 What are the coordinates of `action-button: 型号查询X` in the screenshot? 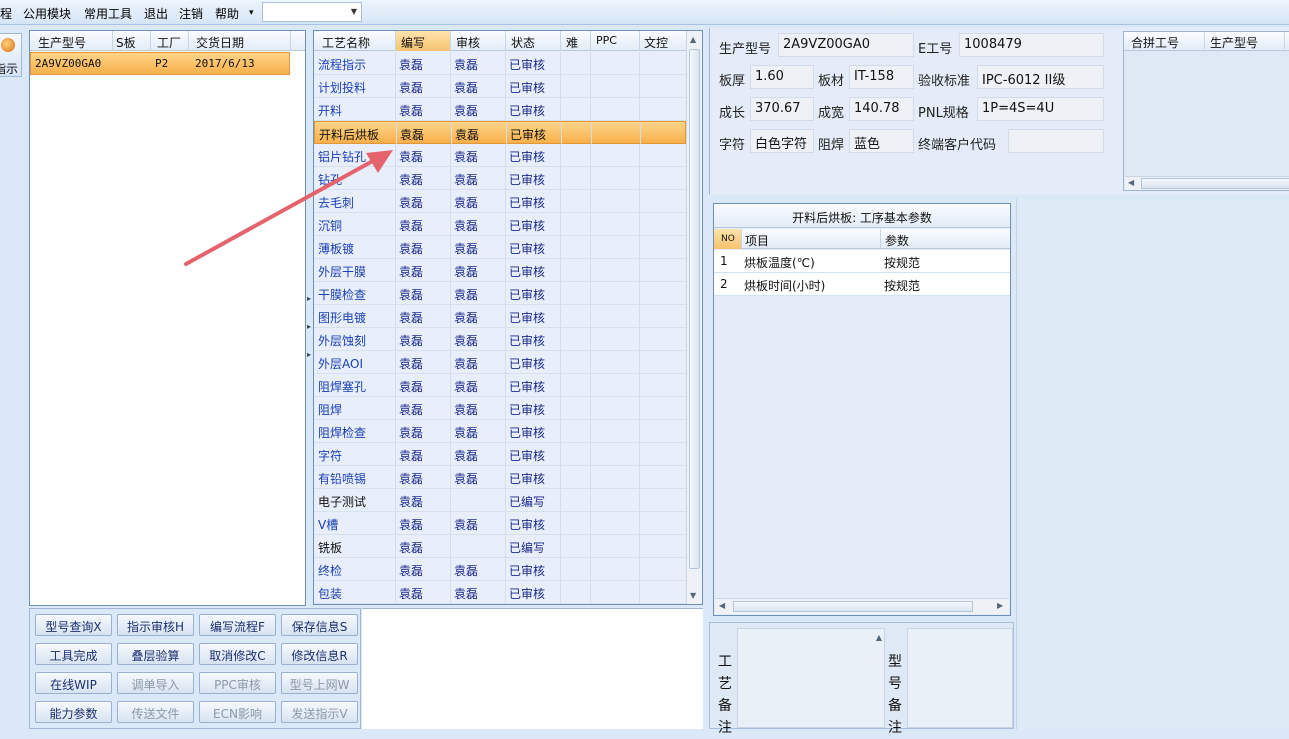 It's located at (73, 625).